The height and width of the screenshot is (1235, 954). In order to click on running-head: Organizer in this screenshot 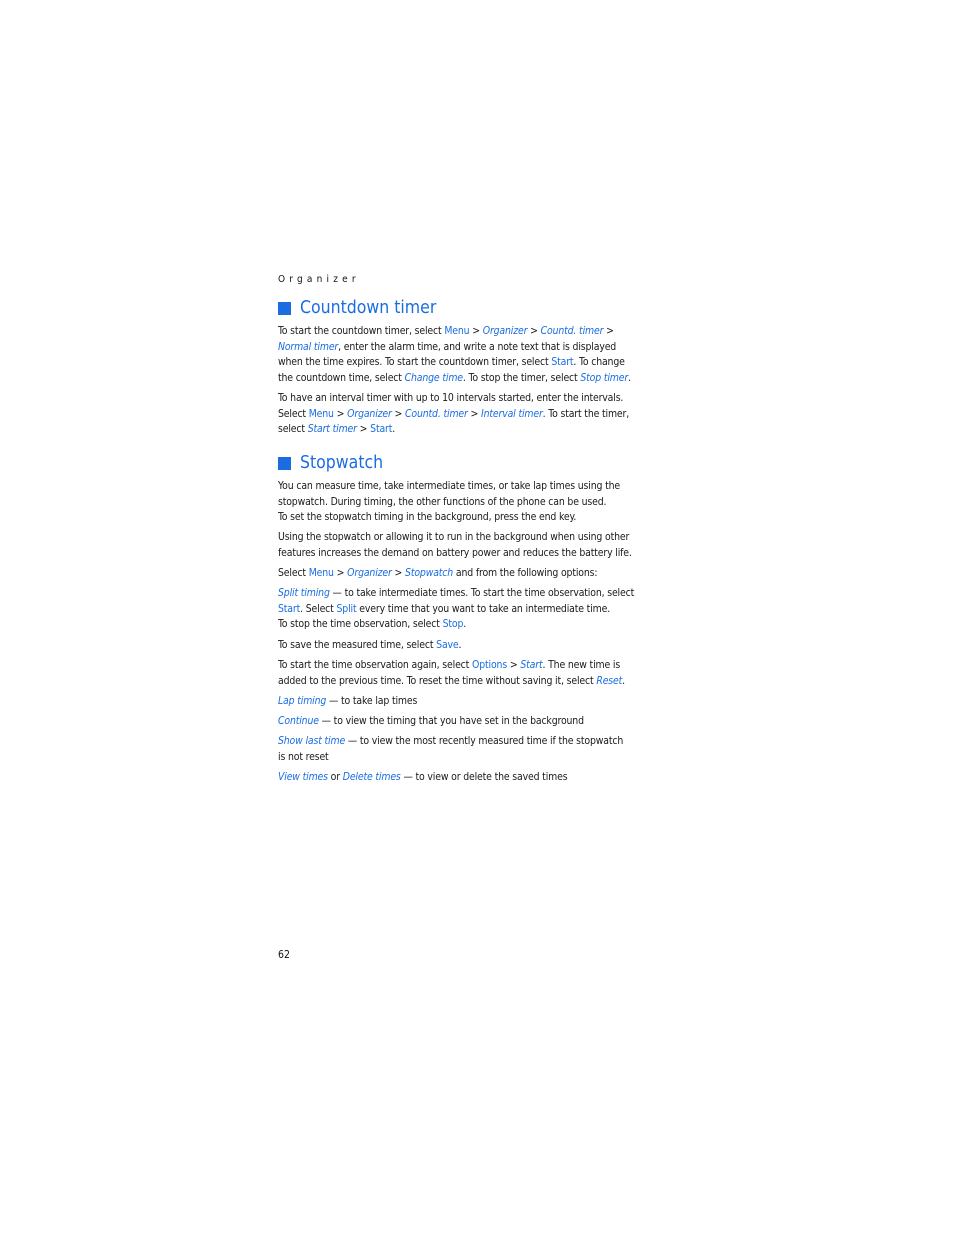, I will do `click(319, 279)`.